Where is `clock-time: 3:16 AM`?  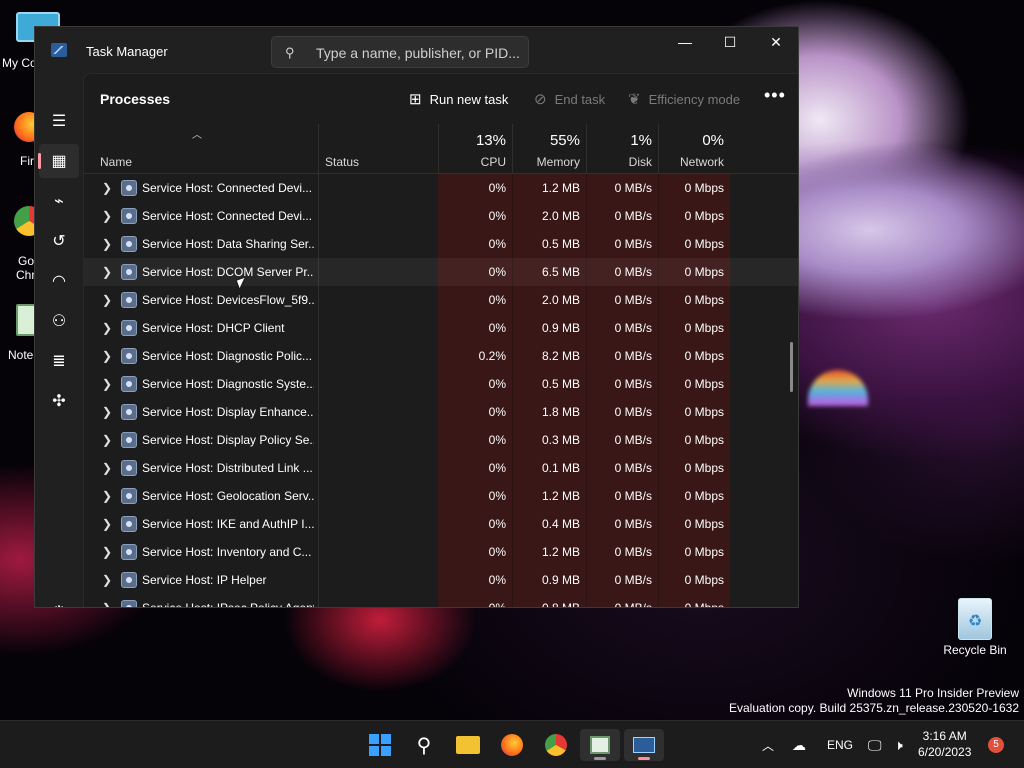 clock-time: 3:16 AM is located at coordinates (944, 736).